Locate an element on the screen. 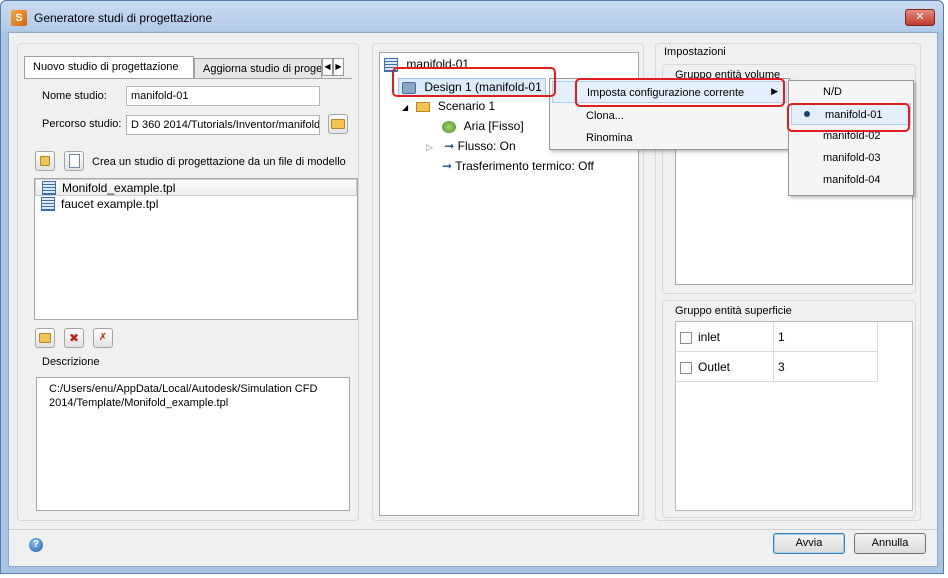  collapse-icon: ◢ is located at coordinates (405, 107).